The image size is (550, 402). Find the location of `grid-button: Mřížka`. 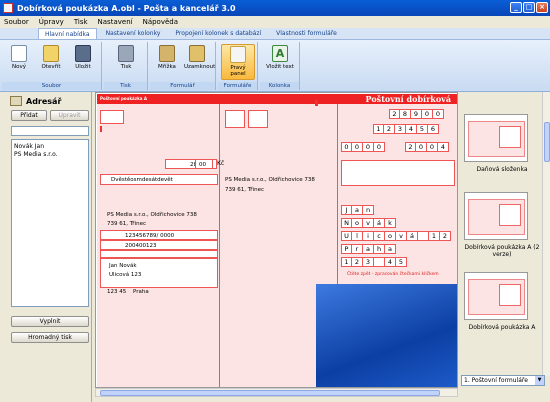

grid-button: Mřížka is located at coordinates (167, 62).